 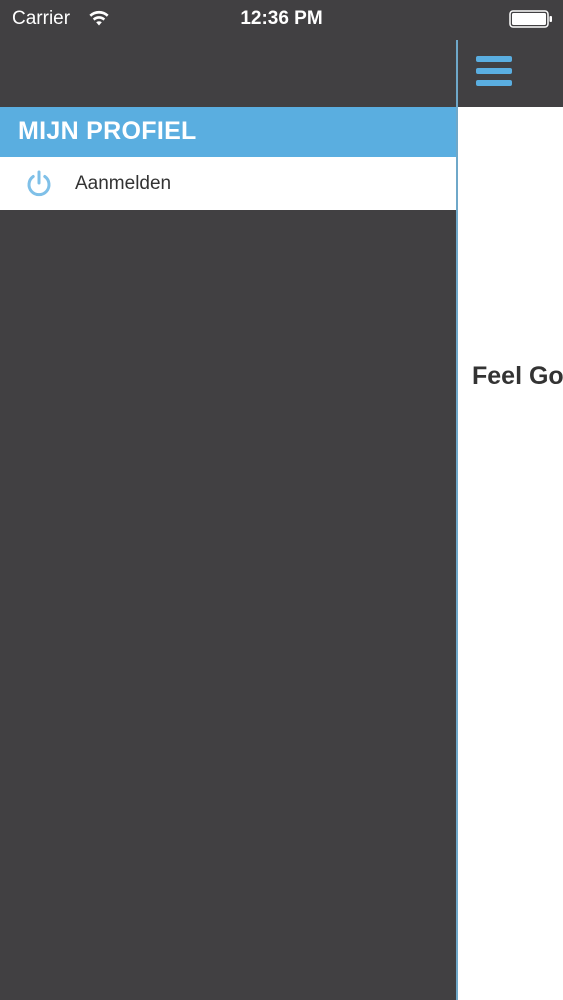 I want to click on menu-icon, so click(x=494, y=71).